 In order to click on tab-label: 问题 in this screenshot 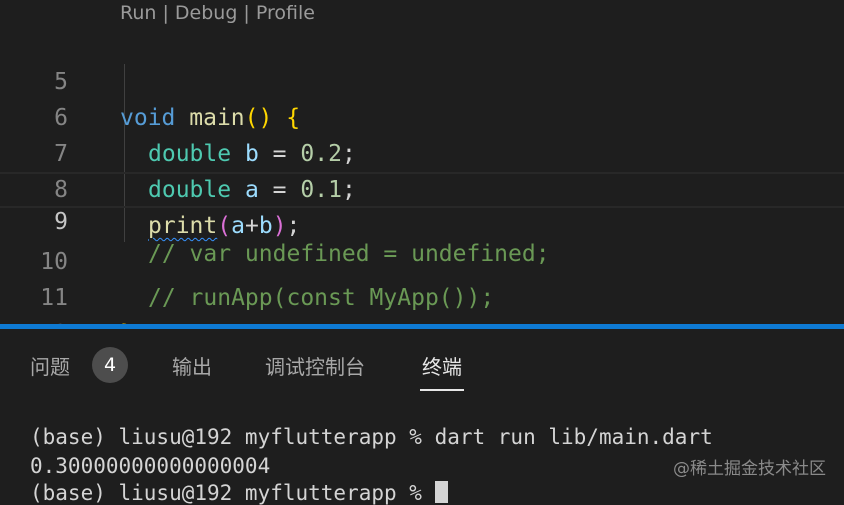, I will do `click(50, 367)`.